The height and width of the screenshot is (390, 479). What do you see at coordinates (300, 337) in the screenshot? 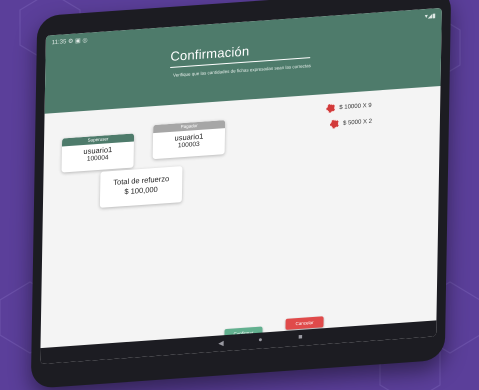
I see `recents-icon: ■` at bounding box center [300, 337].